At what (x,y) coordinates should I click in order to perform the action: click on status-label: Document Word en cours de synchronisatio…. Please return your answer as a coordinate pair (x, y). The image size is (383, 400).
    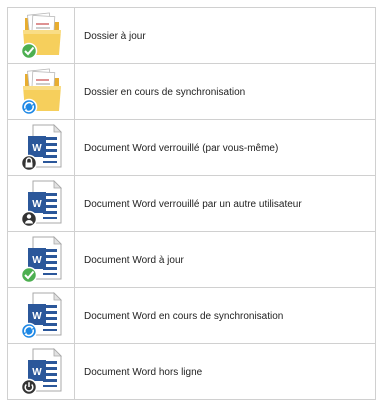
    Looking at the image, I should click on (225, 315).